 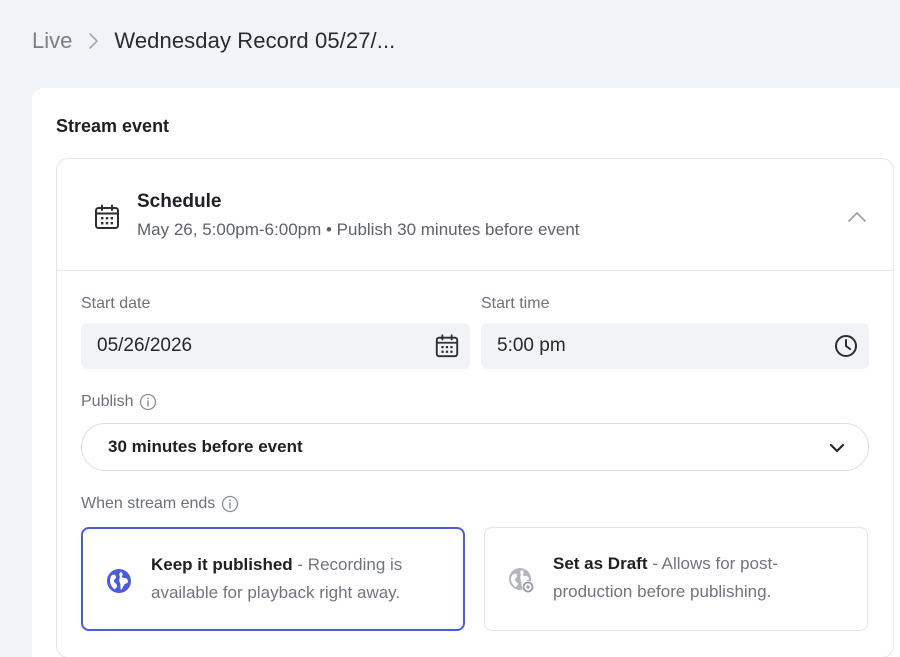 I want to click on section-title: Stream event, so click(x=113, y=126).